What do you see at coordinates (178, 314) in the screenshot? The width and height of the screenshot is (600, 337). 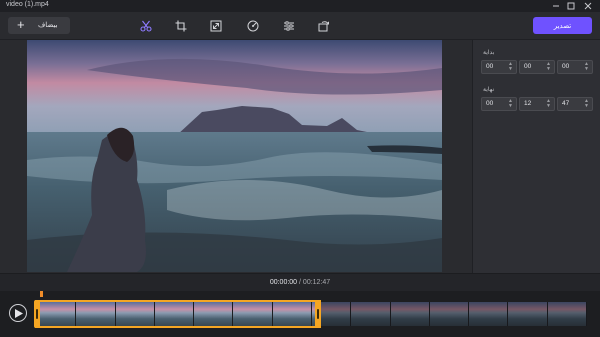 I see `trim-selection` at bounding box center [178, 314].